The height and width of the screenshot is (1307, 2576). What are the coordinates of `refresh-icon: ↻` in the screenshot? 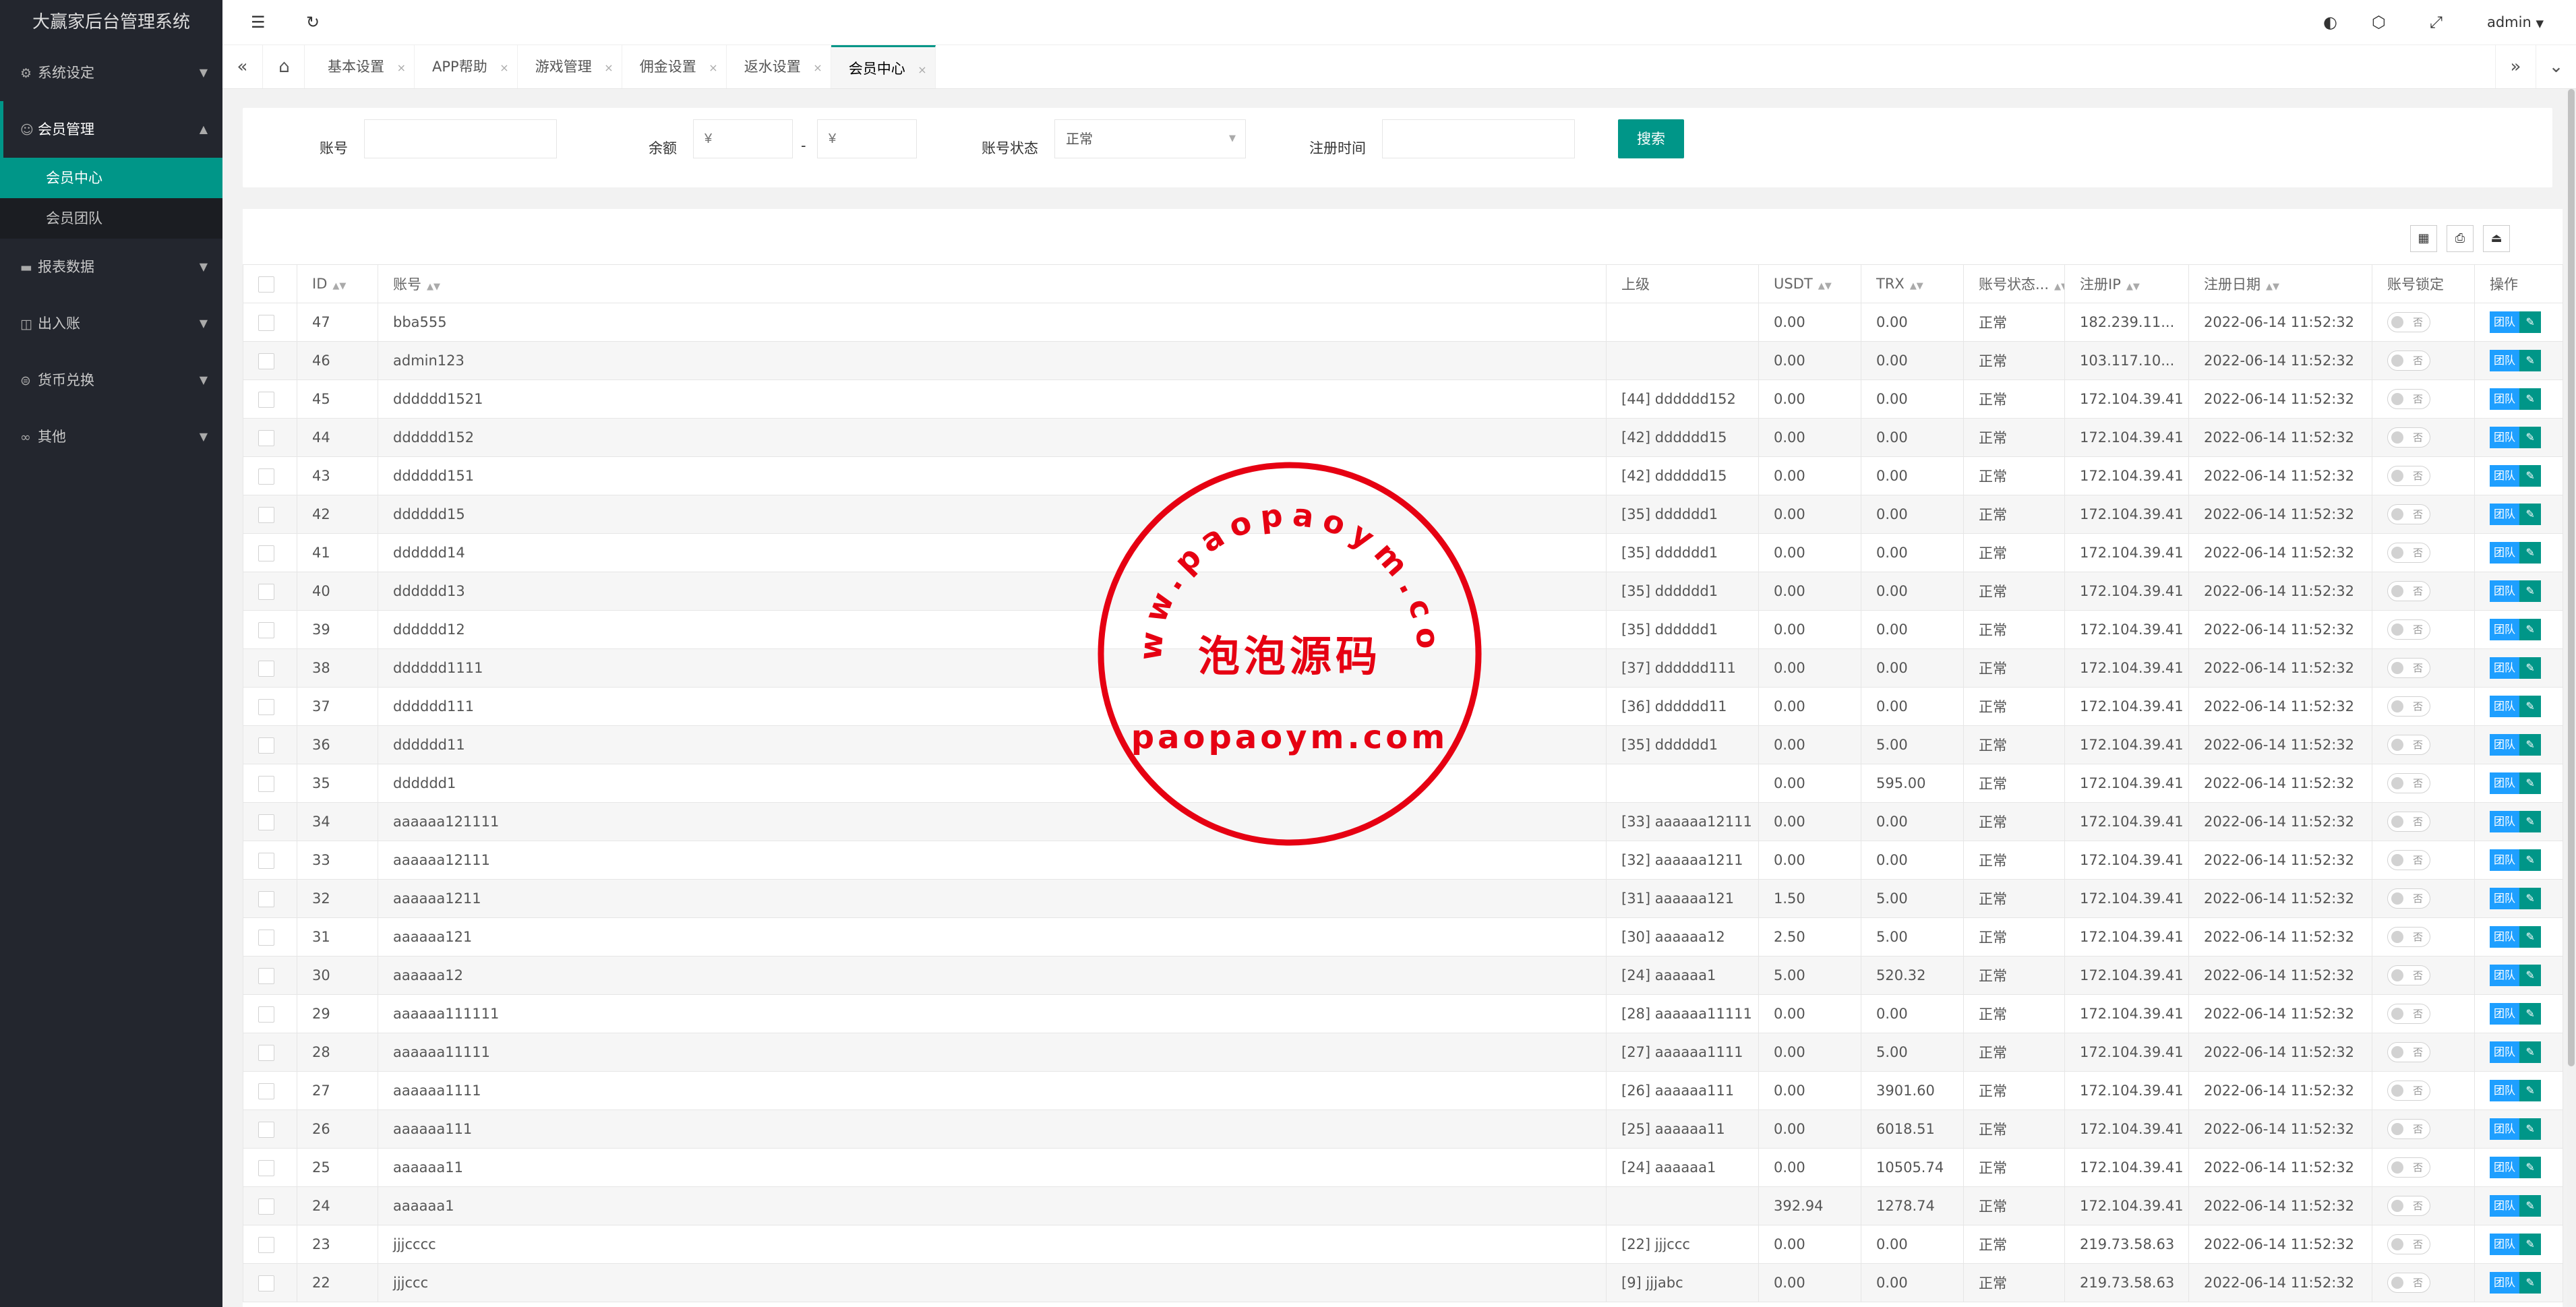 It's located at (313, 22).